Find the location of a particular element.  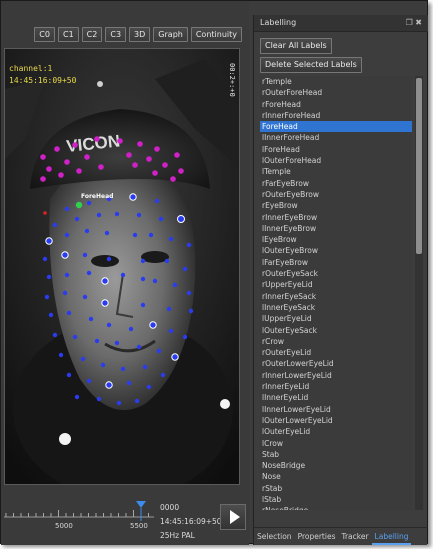

label-list-item: rInnerForeHead is located at coordinates (336, 115).